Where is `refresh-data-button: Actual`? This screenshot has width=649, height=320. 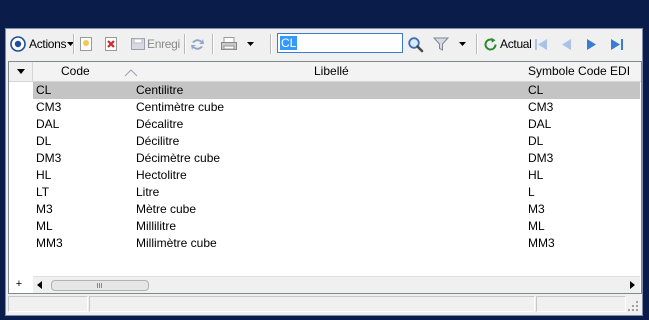 refresh-data-button: Actual is located at coordinates (507, 44).